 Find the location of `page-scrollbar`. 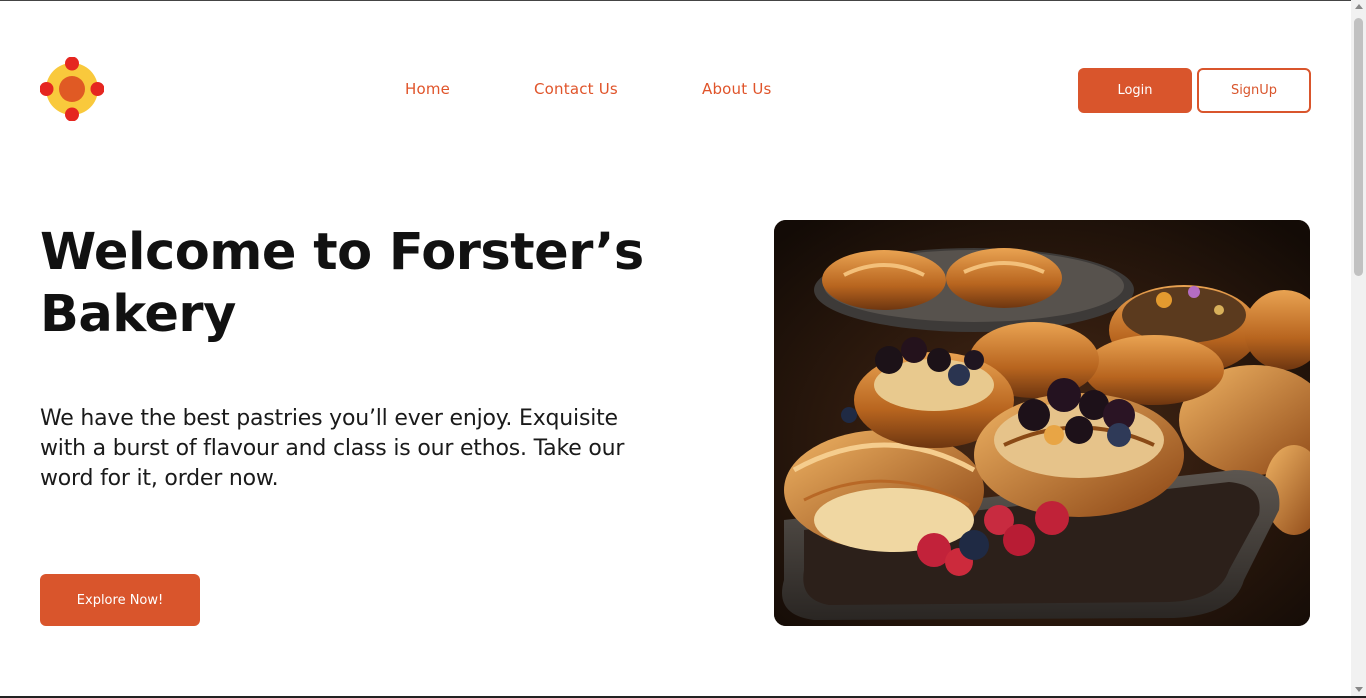

page-scrollbar is located at coordinates (1358, 349).